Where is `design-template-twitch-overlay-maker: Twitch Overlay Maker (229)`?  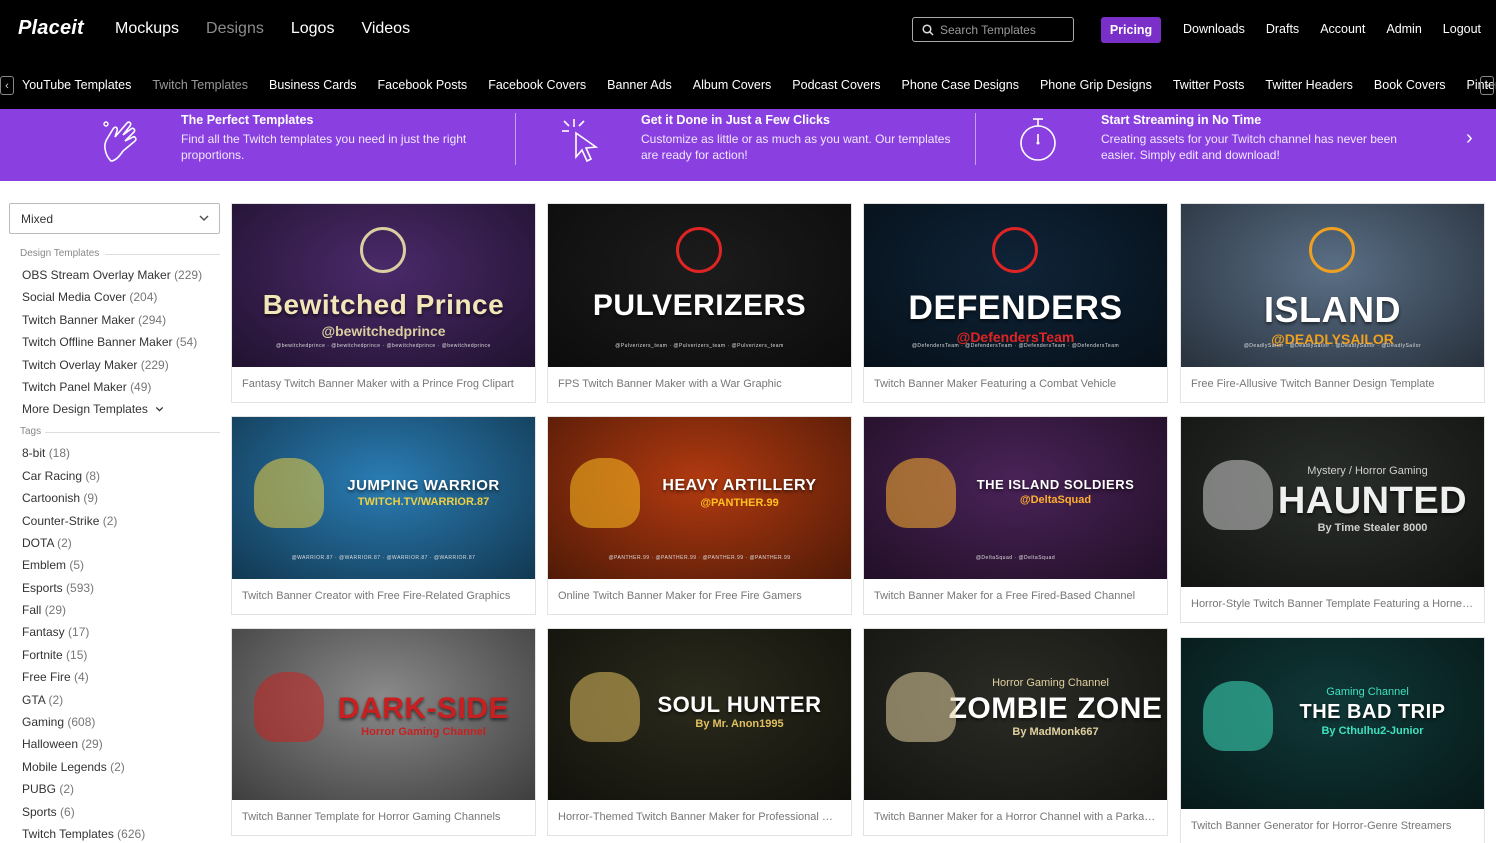 design-template-twitch-overlay-maker: Twitch Overlay Maker (229) is located at coordinates (114, 365).